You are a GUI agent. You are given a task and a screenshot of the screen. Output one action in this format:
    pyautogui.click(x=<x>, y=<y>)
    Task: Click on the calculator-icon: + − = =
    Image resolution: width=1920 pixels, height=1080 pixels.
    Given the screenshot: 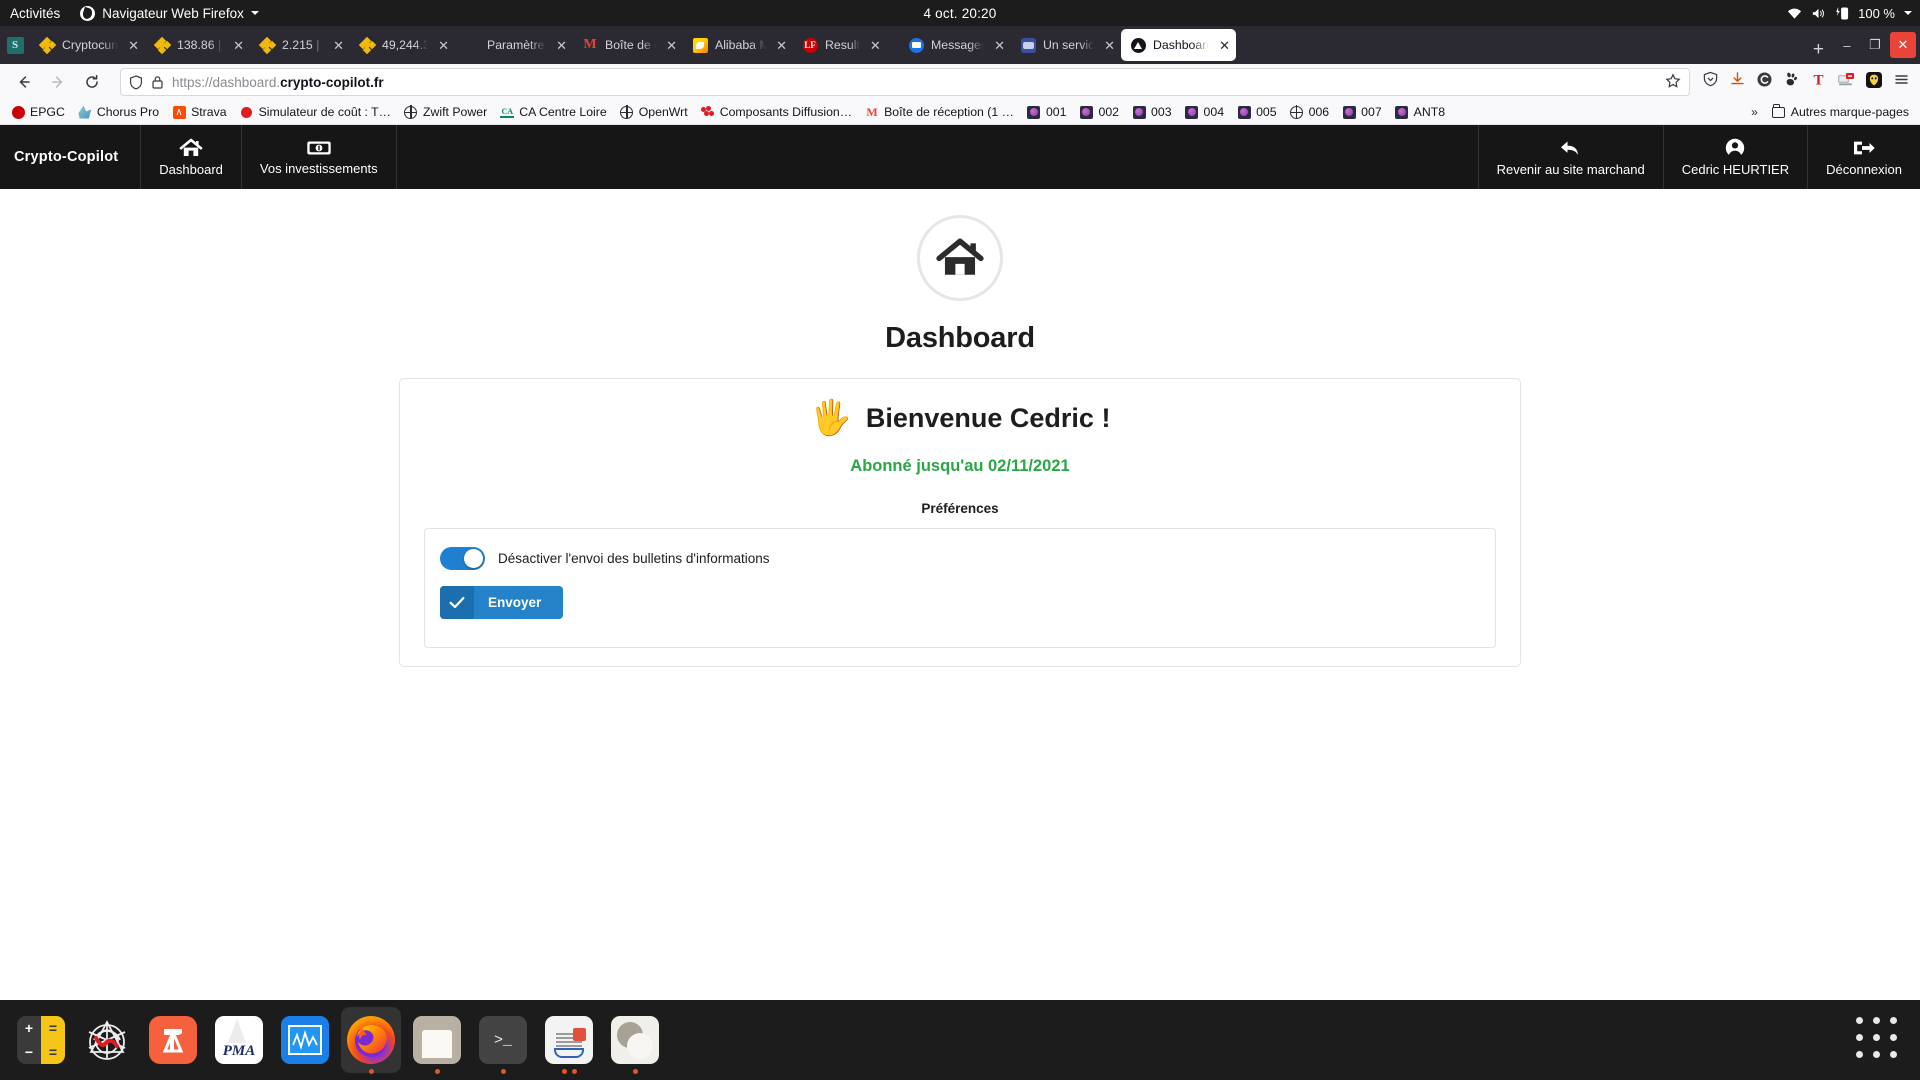 What is the action you would take?
    pyautogui.click(x=41, y=1040)
    